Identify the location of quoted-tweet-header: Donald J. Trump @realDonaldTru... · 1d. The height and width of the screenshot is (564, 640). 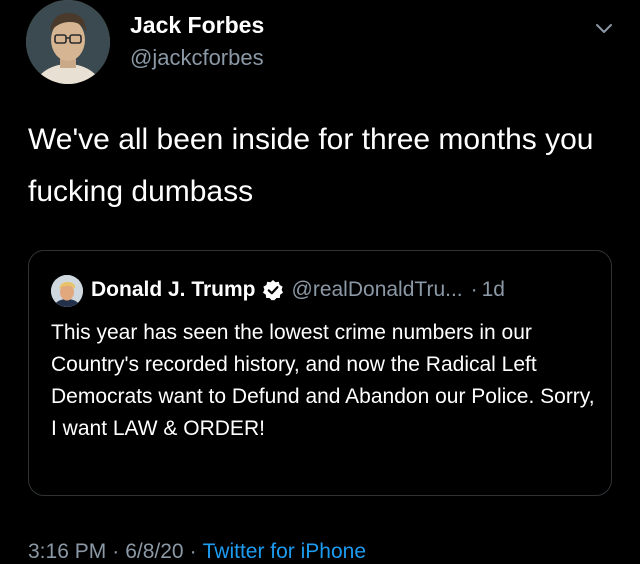
(298, 290).